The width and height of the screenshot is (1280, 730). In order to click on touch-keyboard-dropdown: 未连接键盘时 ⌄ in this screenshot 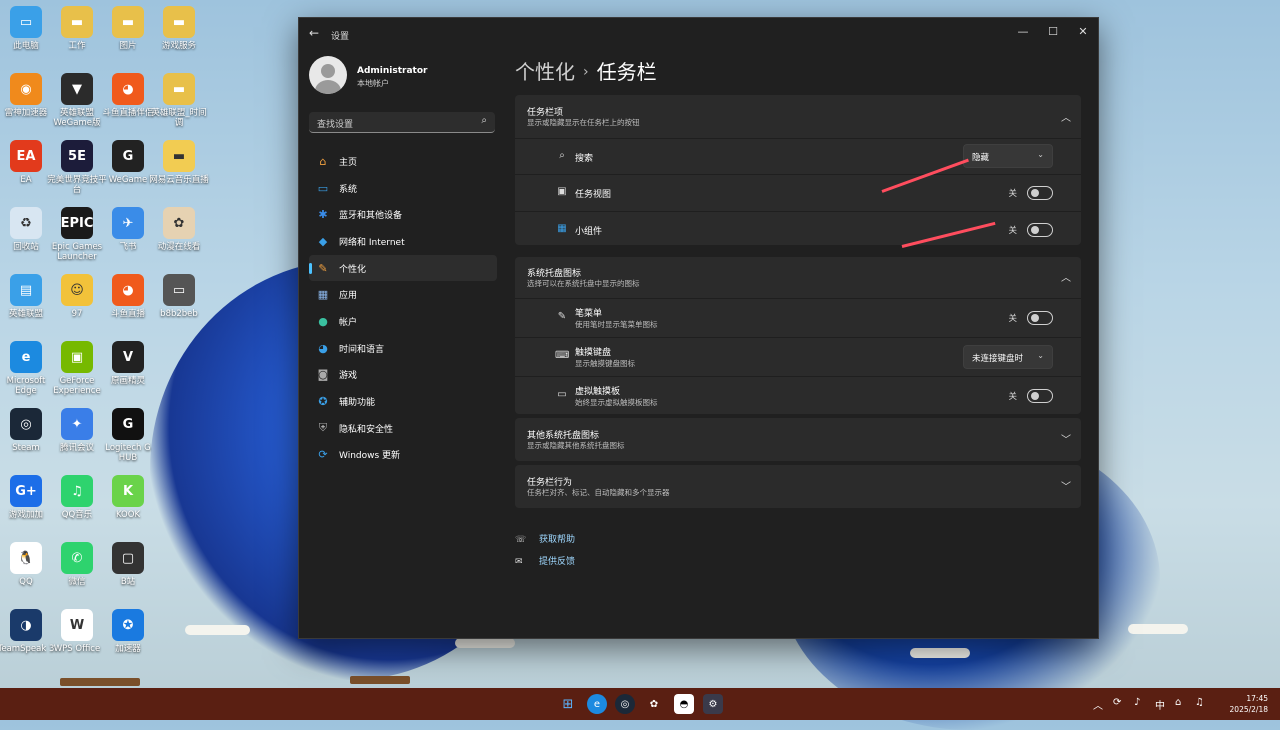, I will do `click(1008, 357)`.